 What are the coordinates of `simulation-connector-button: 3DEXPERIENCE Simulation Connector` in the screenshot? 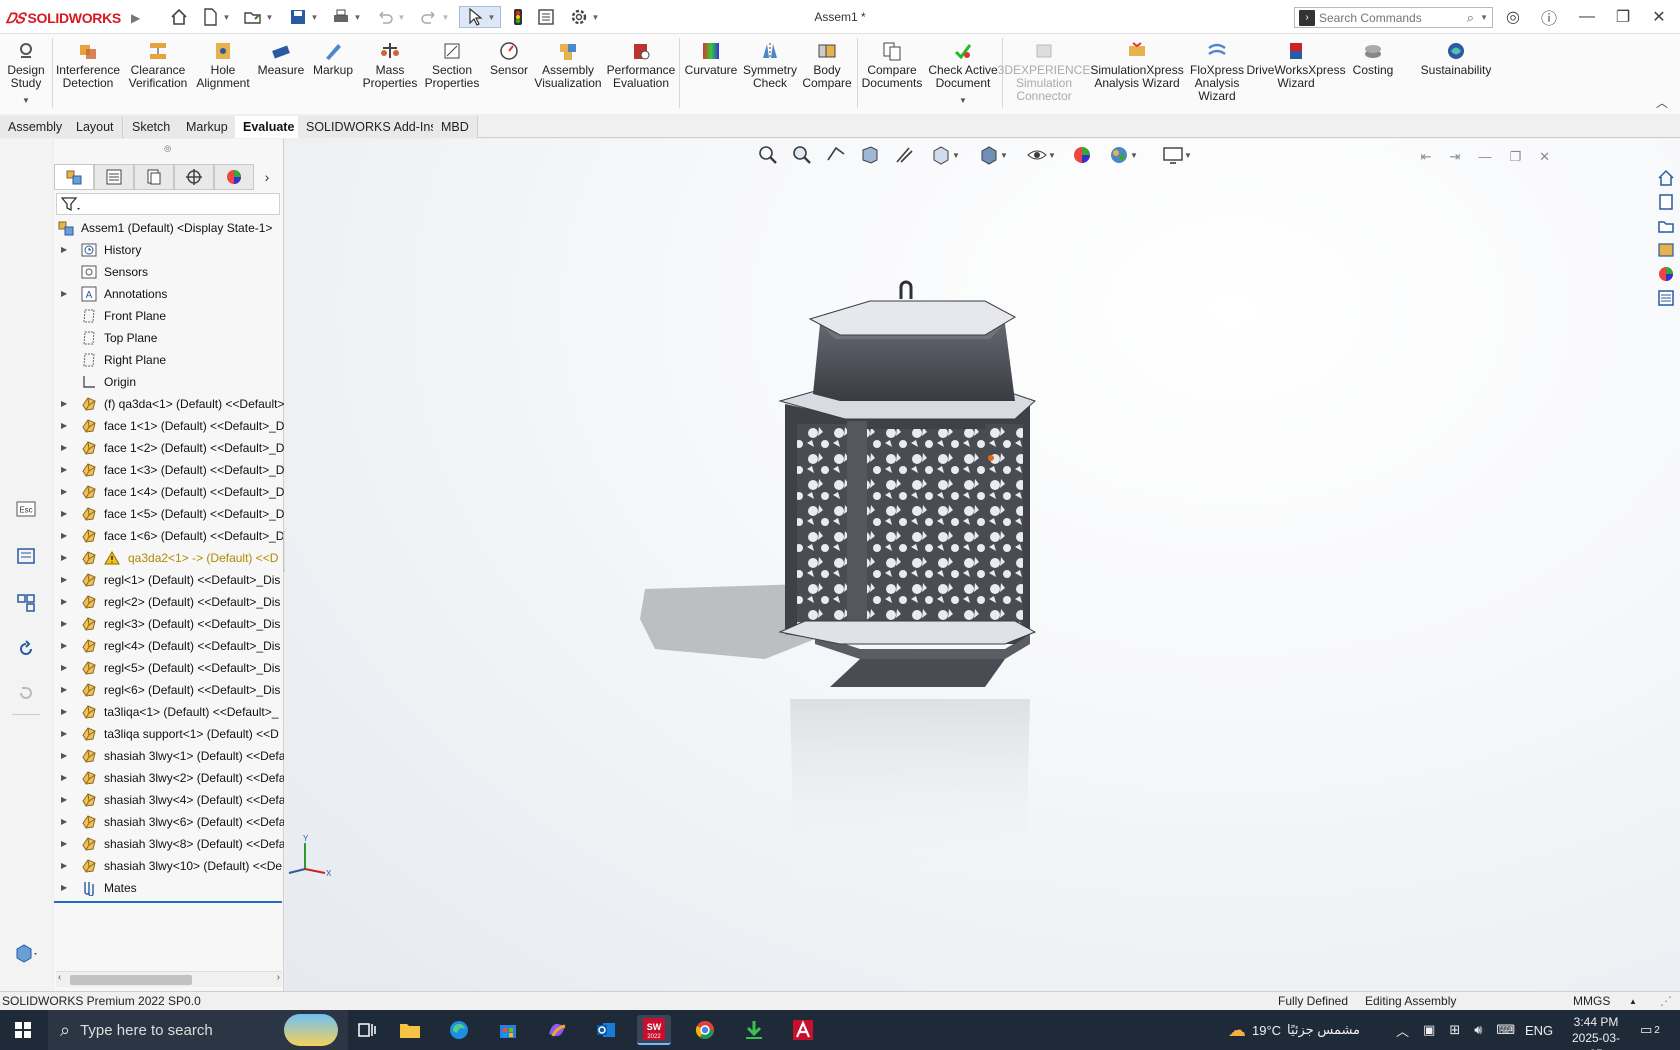 It's located at (1044, 71).